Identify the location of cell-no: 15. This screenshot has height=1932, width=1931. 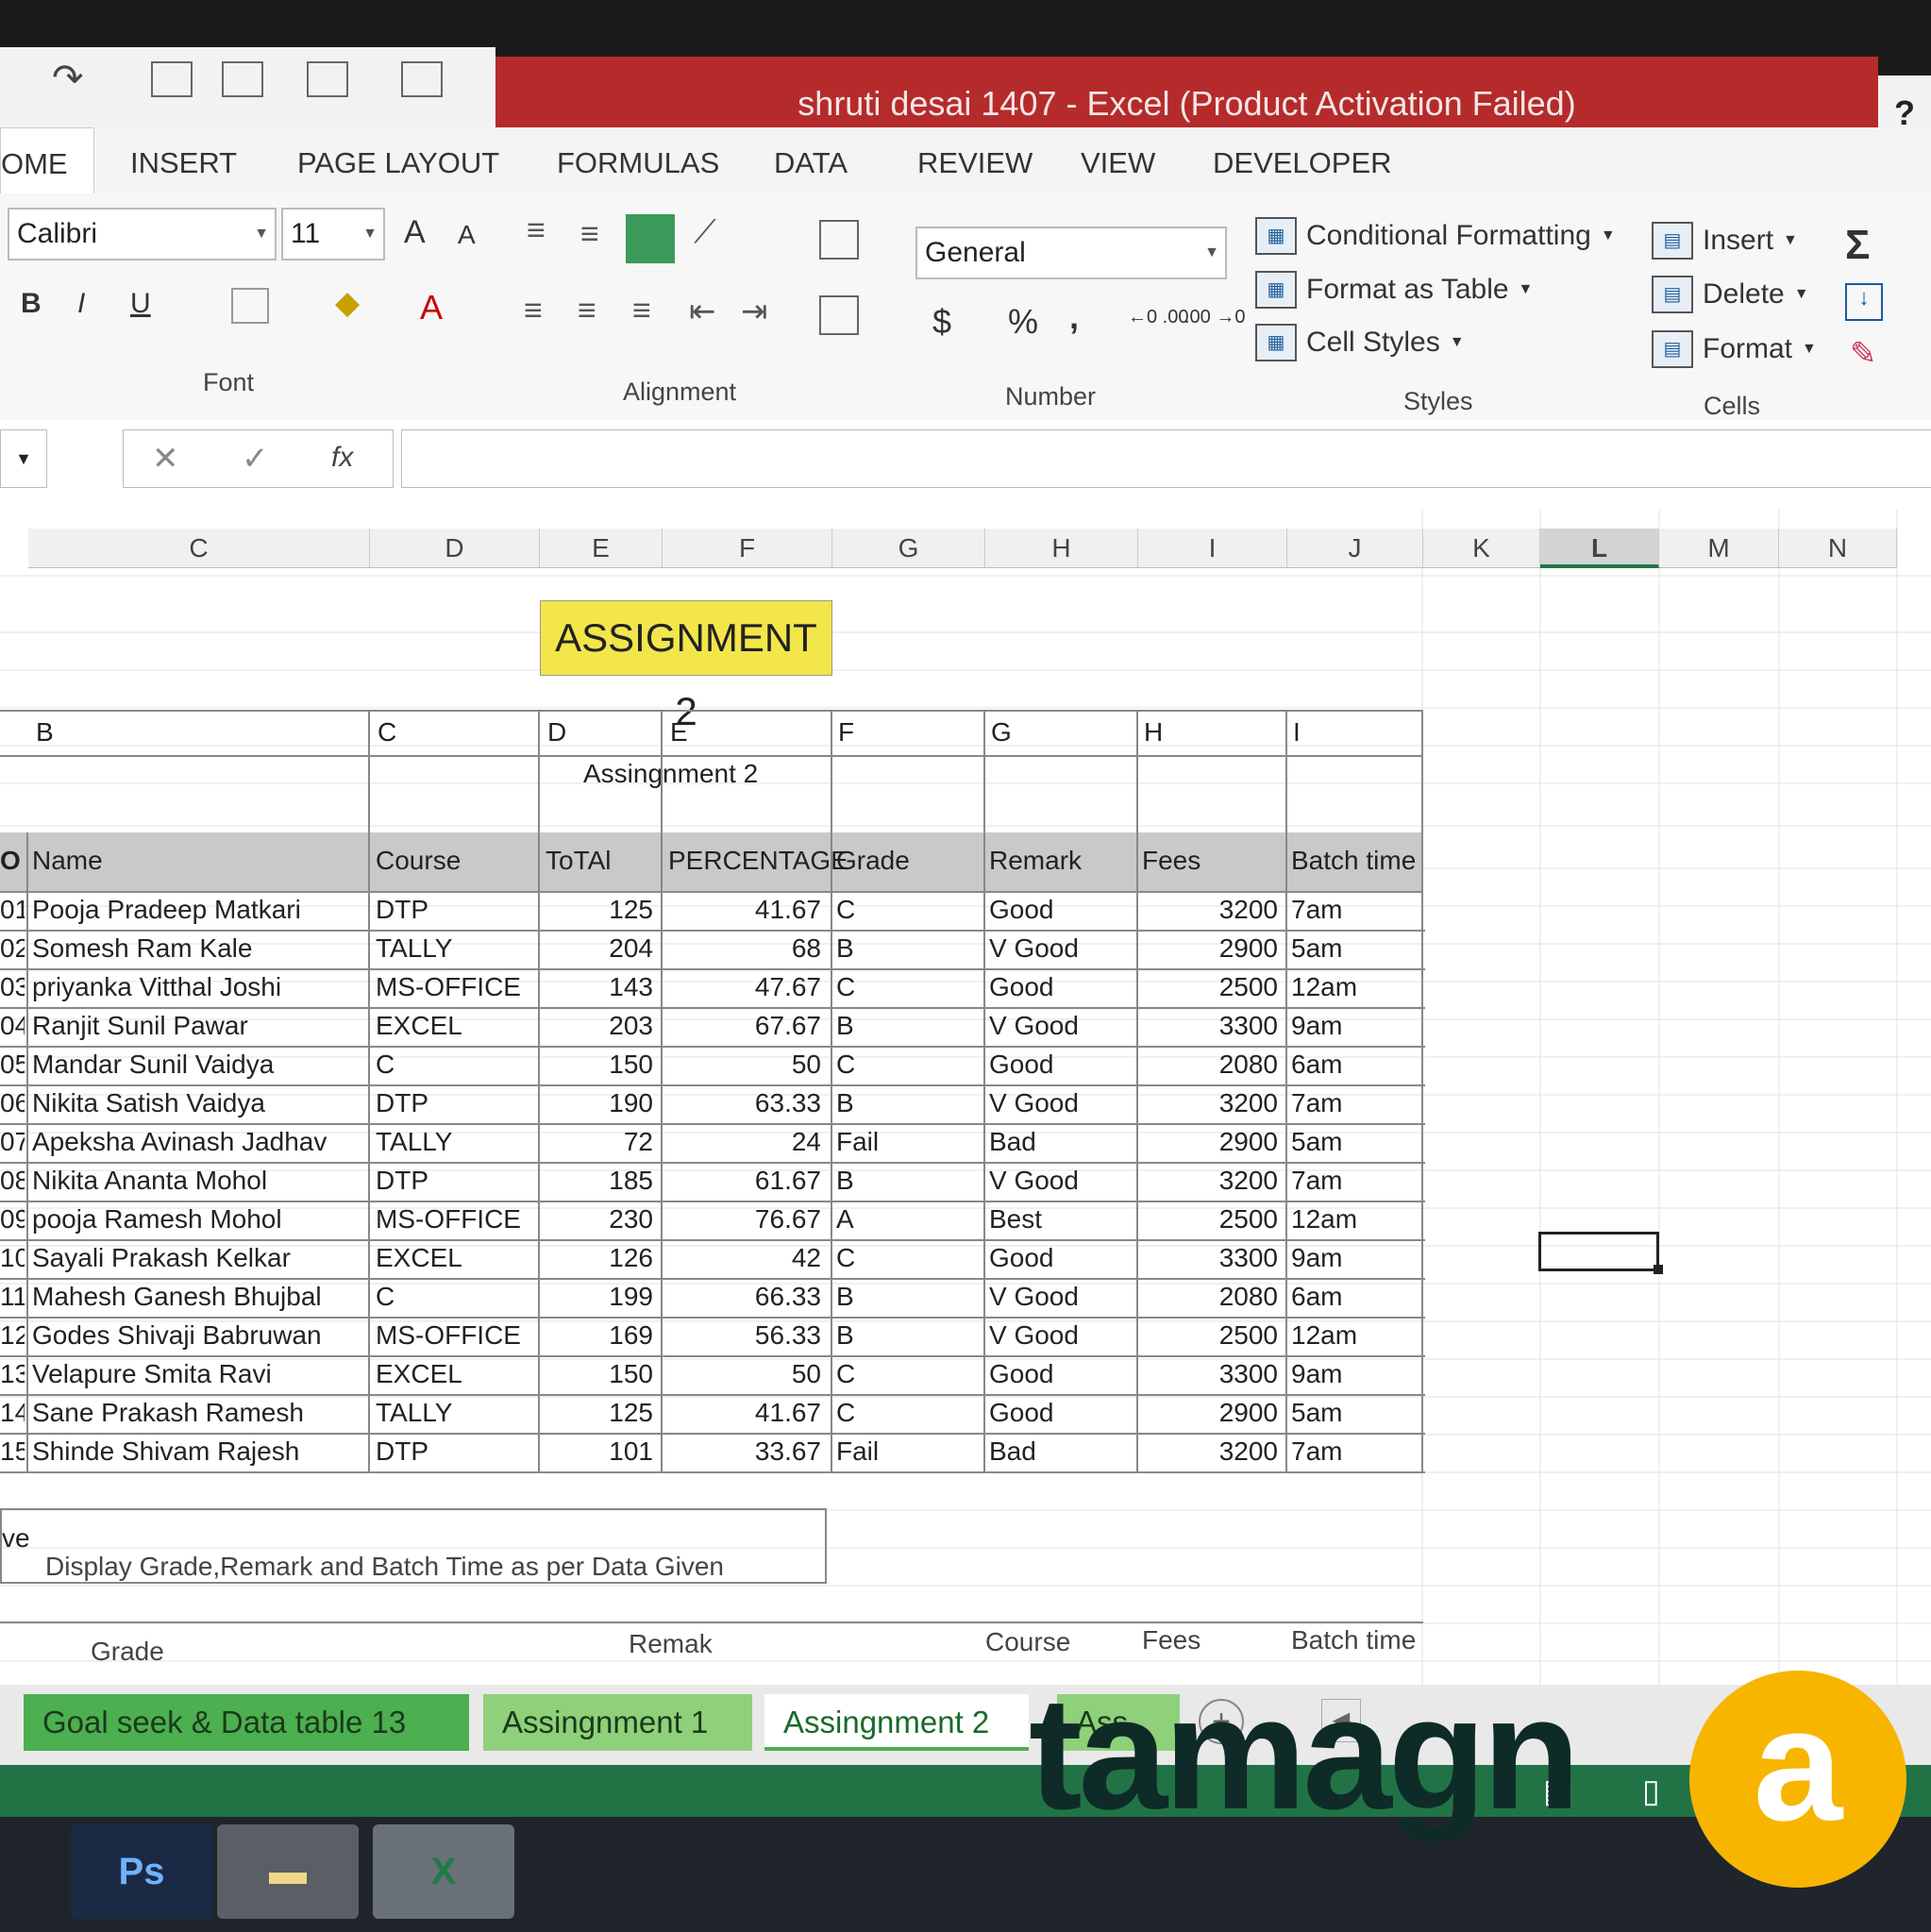
(12, 1451).